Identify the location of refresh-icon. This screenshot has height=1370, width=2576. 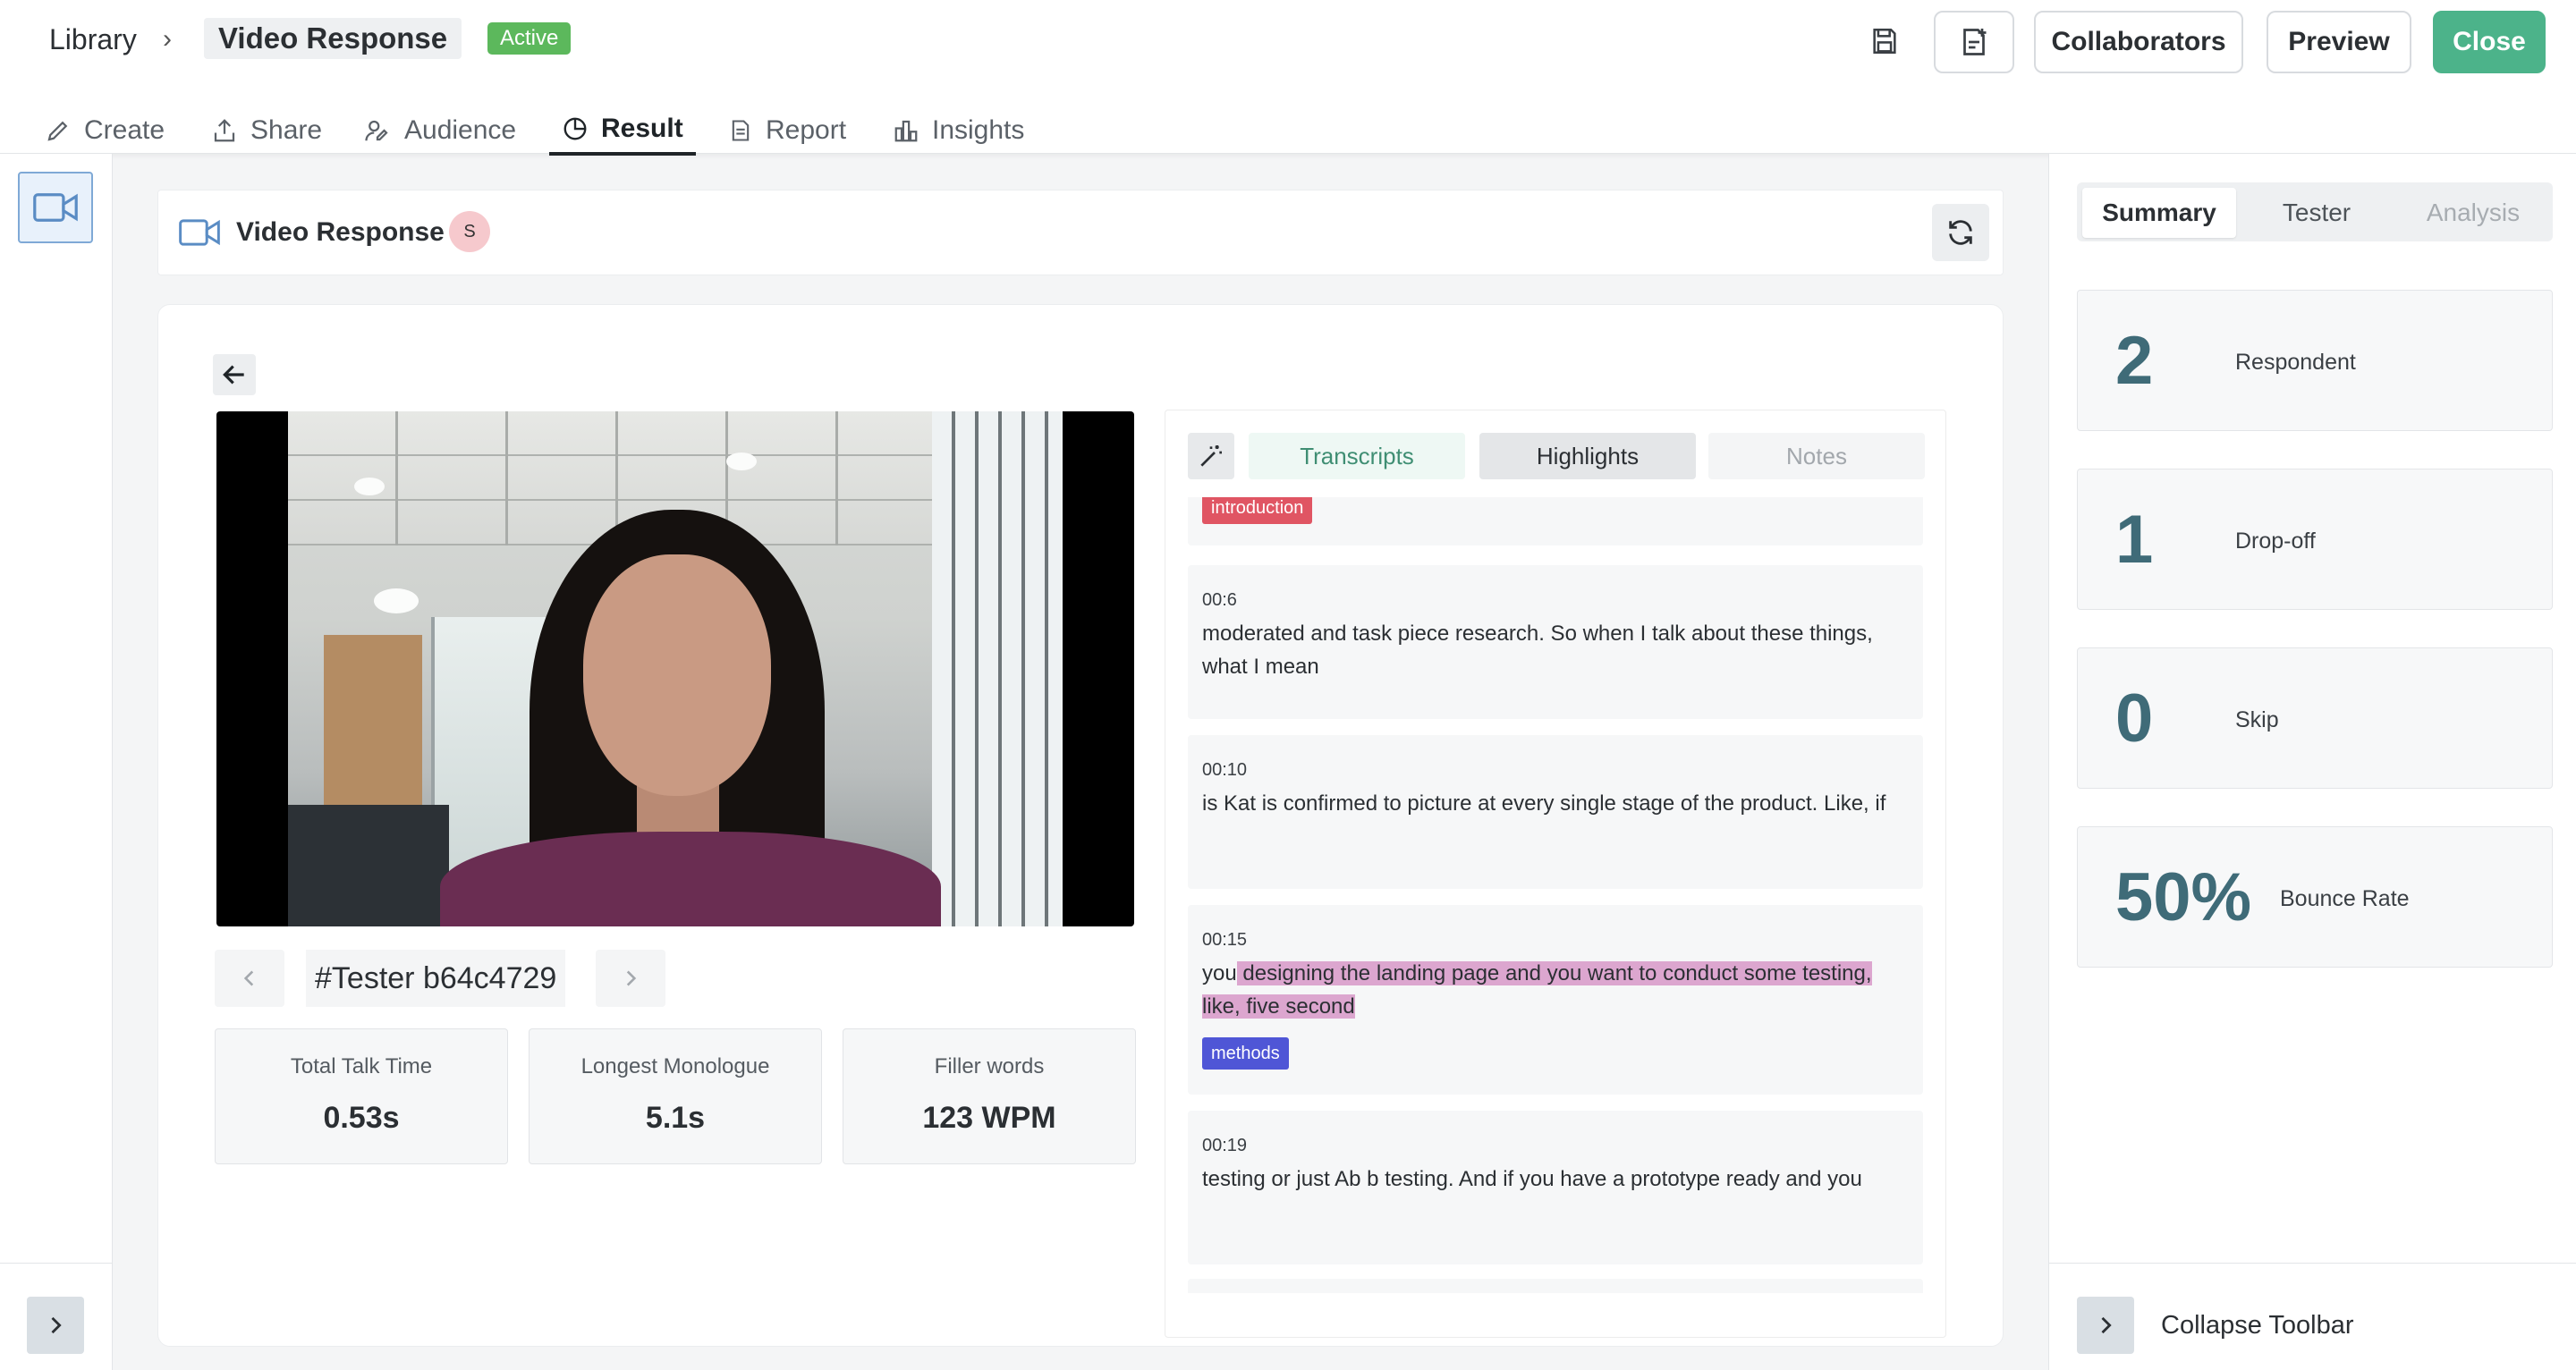
(1960, 233).